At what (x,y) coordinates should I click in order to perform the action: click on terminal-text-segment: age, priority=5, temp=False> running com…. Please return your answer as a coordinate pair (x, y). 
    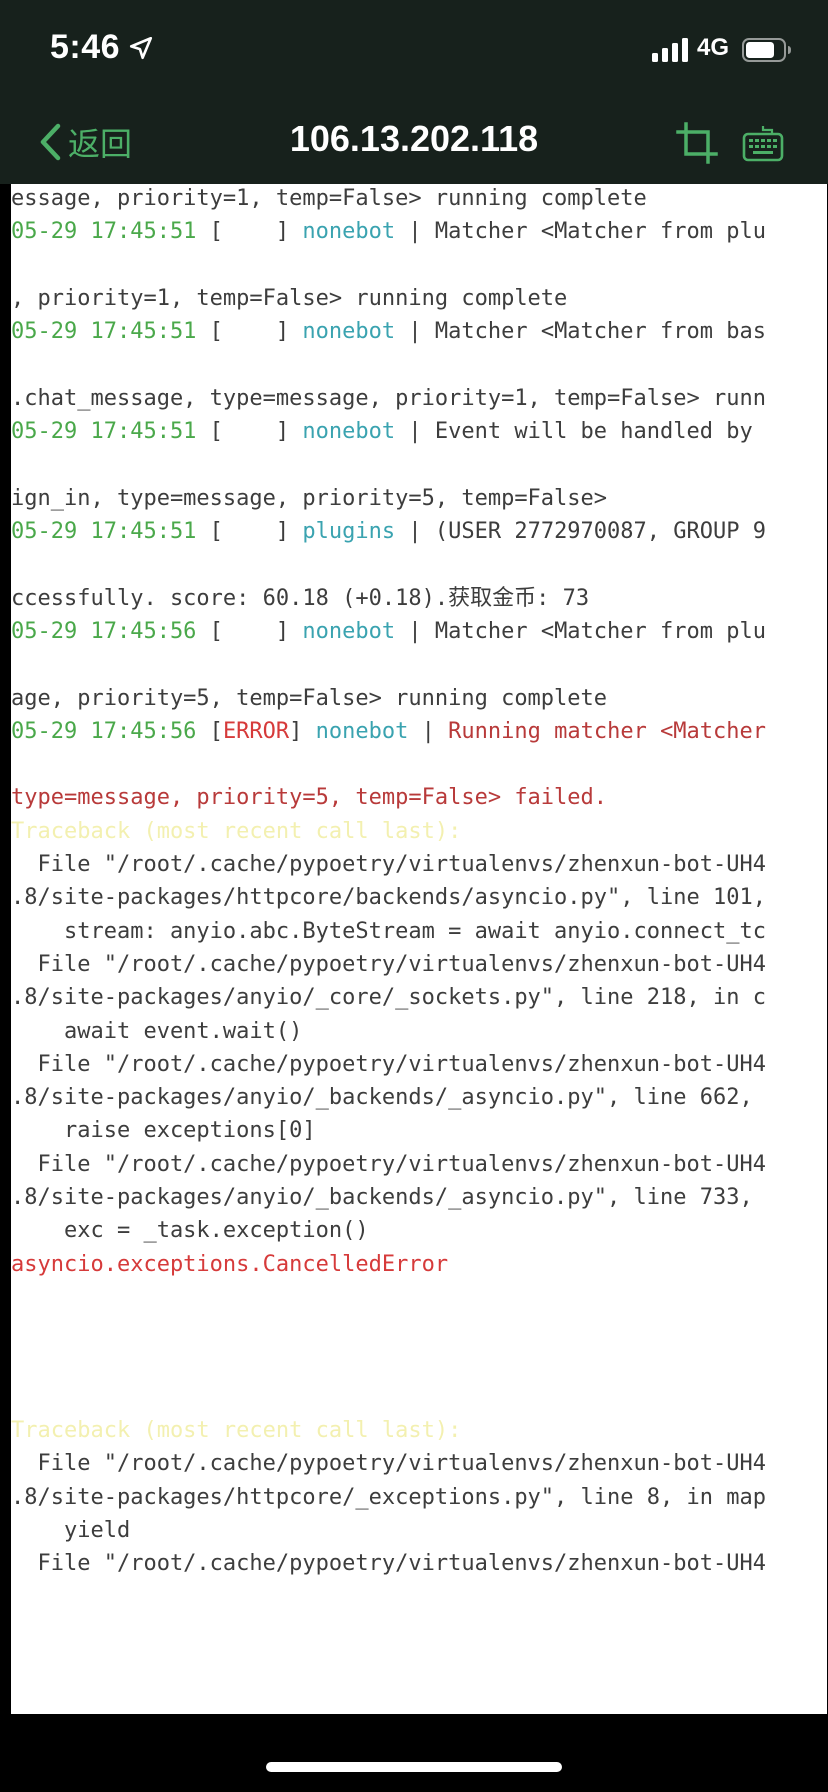
    Looking at the image, I should click on (309, 698).